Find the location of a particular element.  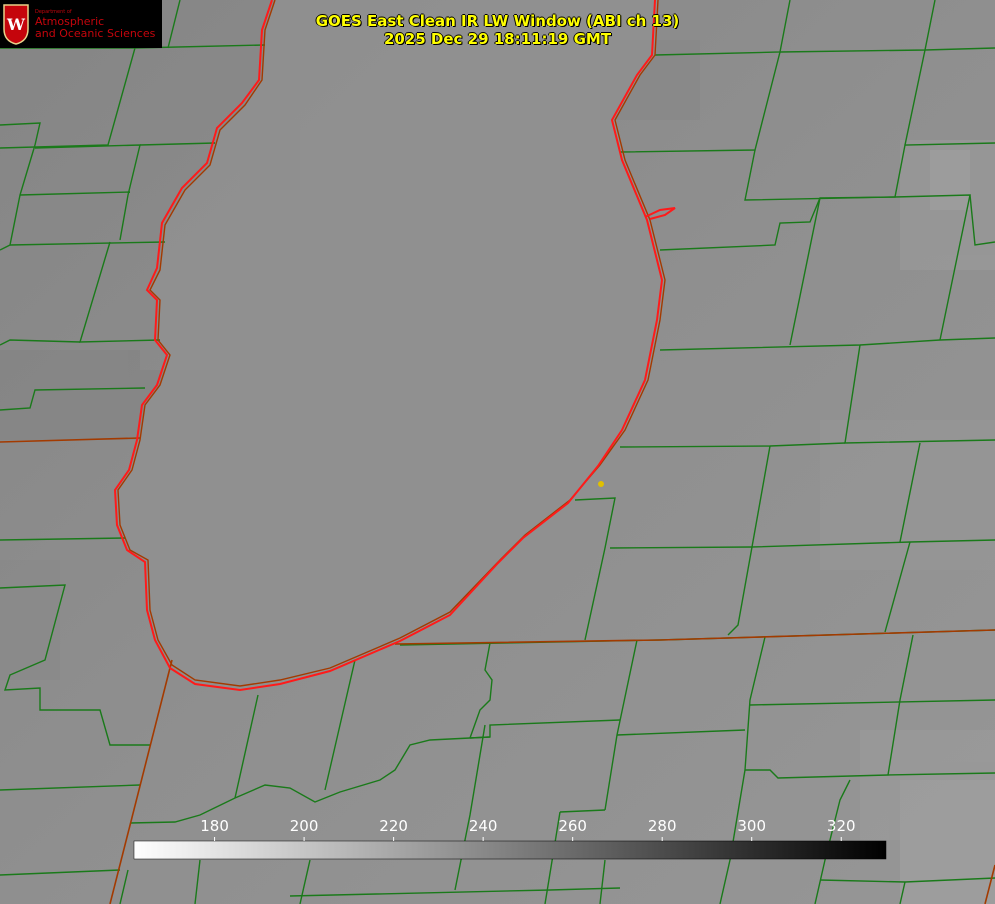

colorbar-tick-label: 260 is located at coordinates (572, 826).